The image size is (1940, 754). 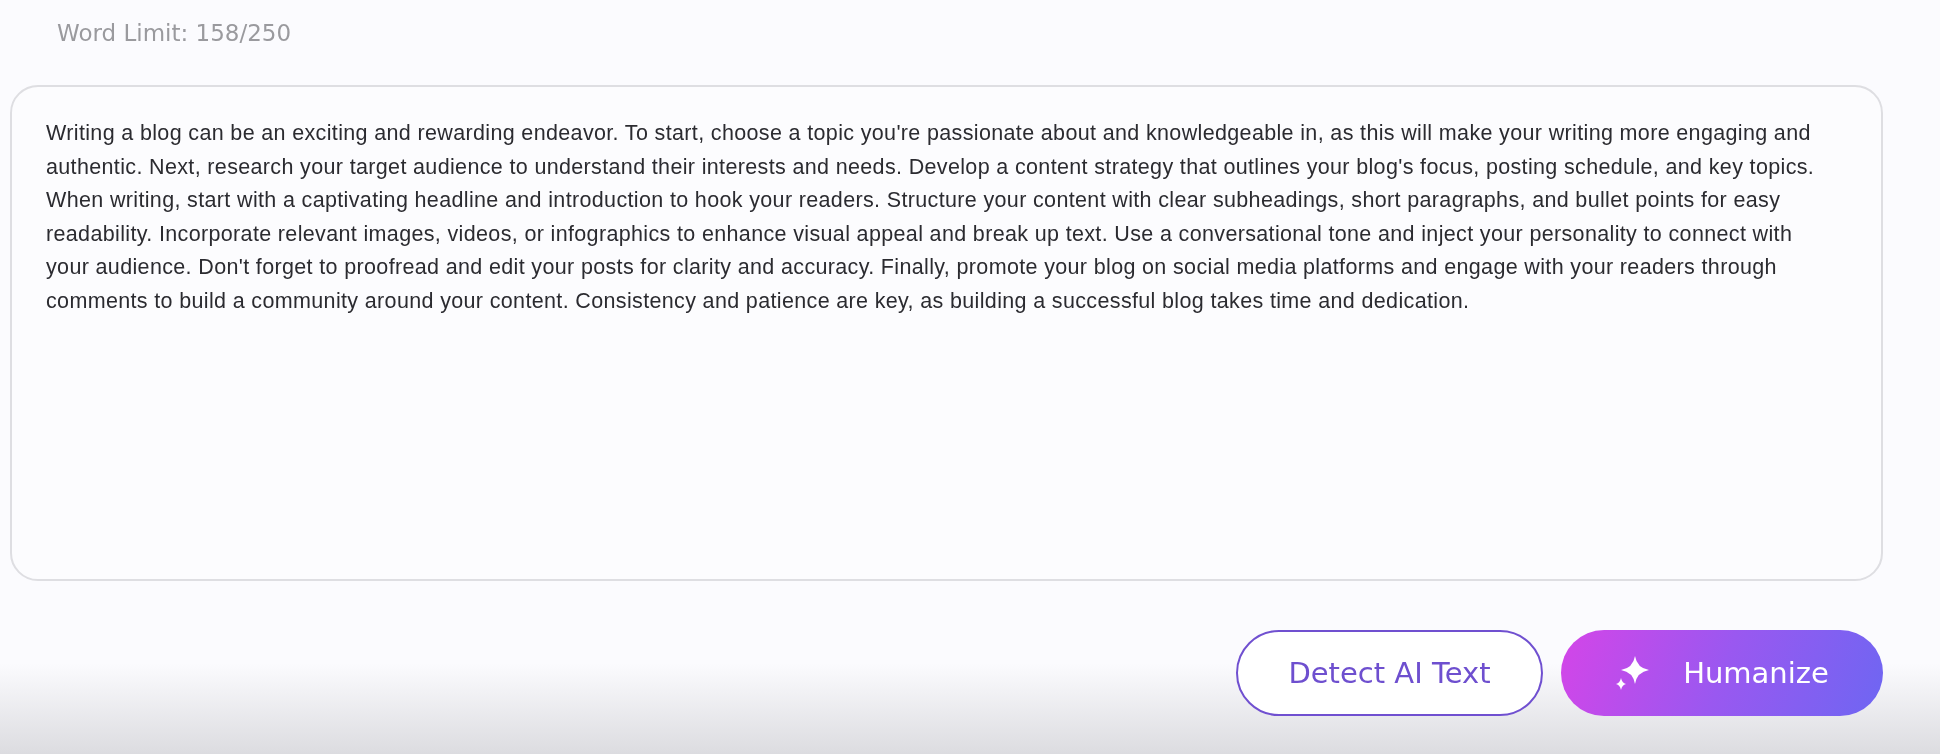 I want to click on humanize-button: Humanize, so click(x=1722, y=673).